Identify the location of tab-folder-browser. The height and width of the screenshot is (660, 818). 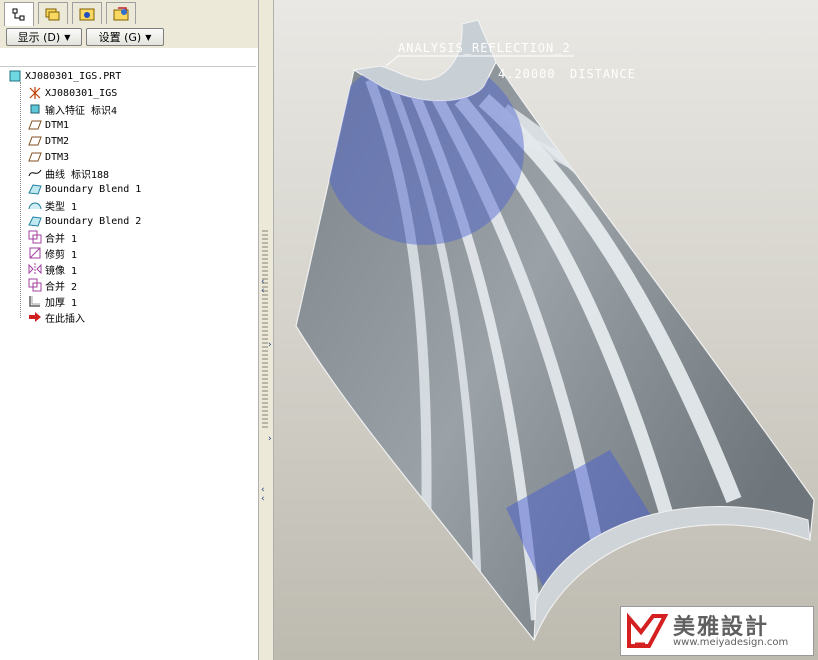
(53, 13).